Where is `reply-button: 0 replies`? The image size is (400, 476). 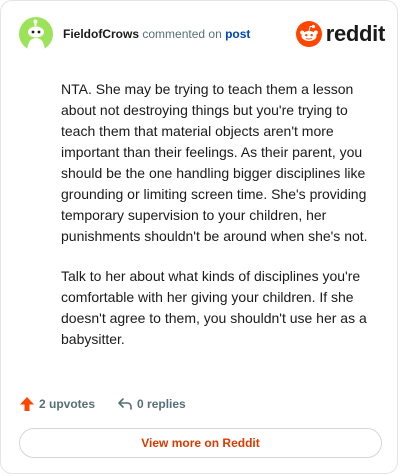 reply-button: 0 replies is located at coordinates (151, 404).